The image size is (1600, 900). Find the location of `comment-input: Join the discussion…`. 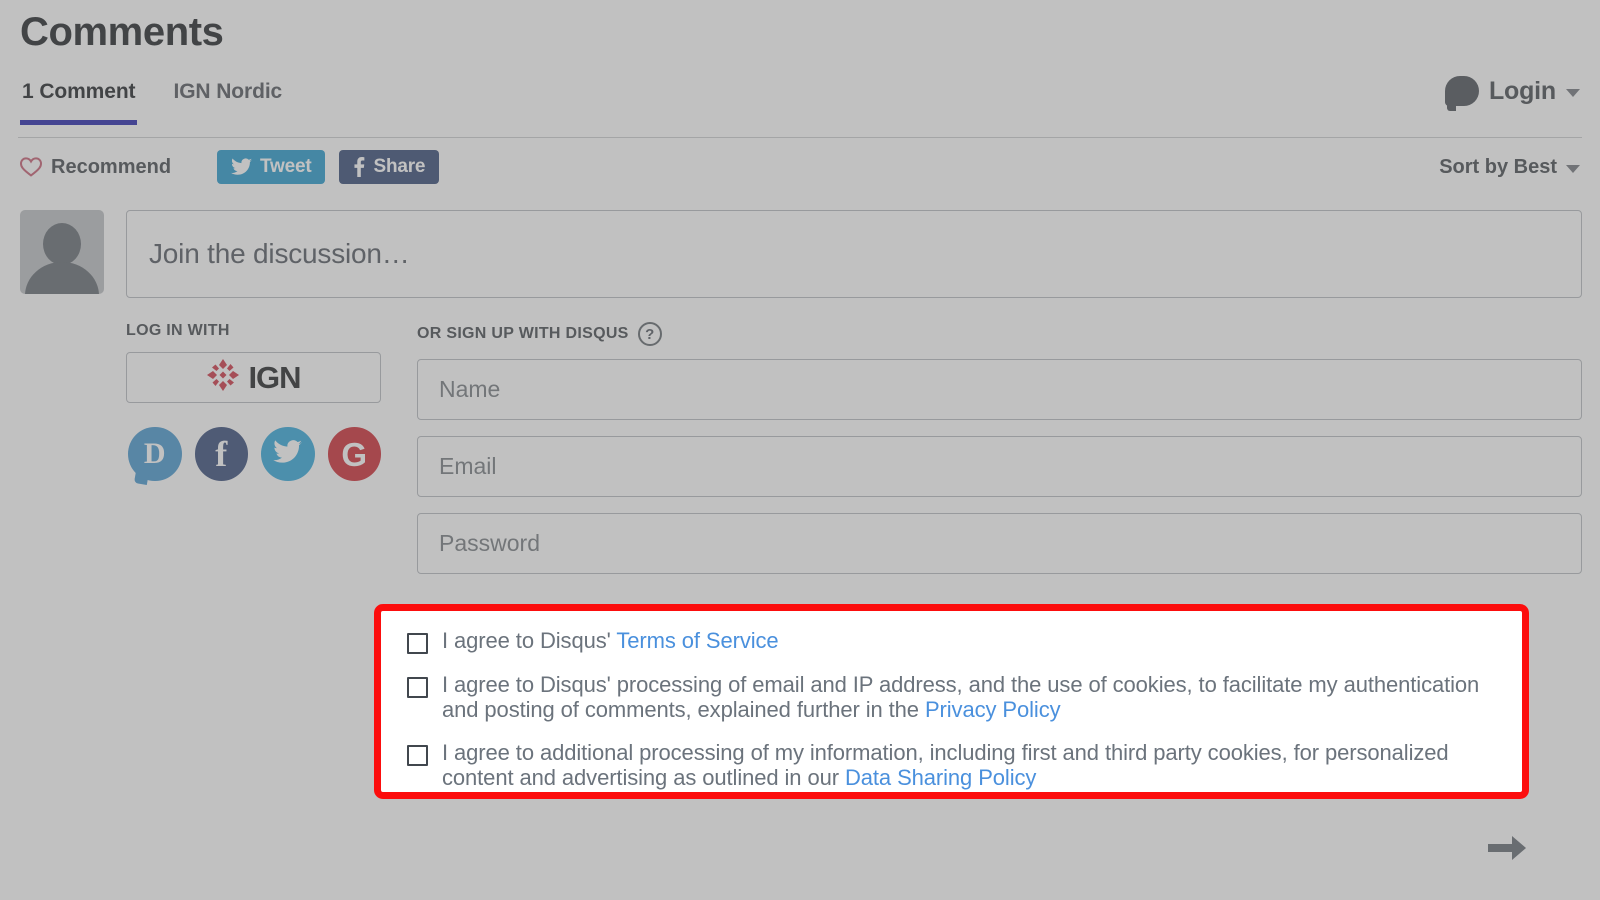

comment-input: Join the discussion… is located at coordinates (854, 254).